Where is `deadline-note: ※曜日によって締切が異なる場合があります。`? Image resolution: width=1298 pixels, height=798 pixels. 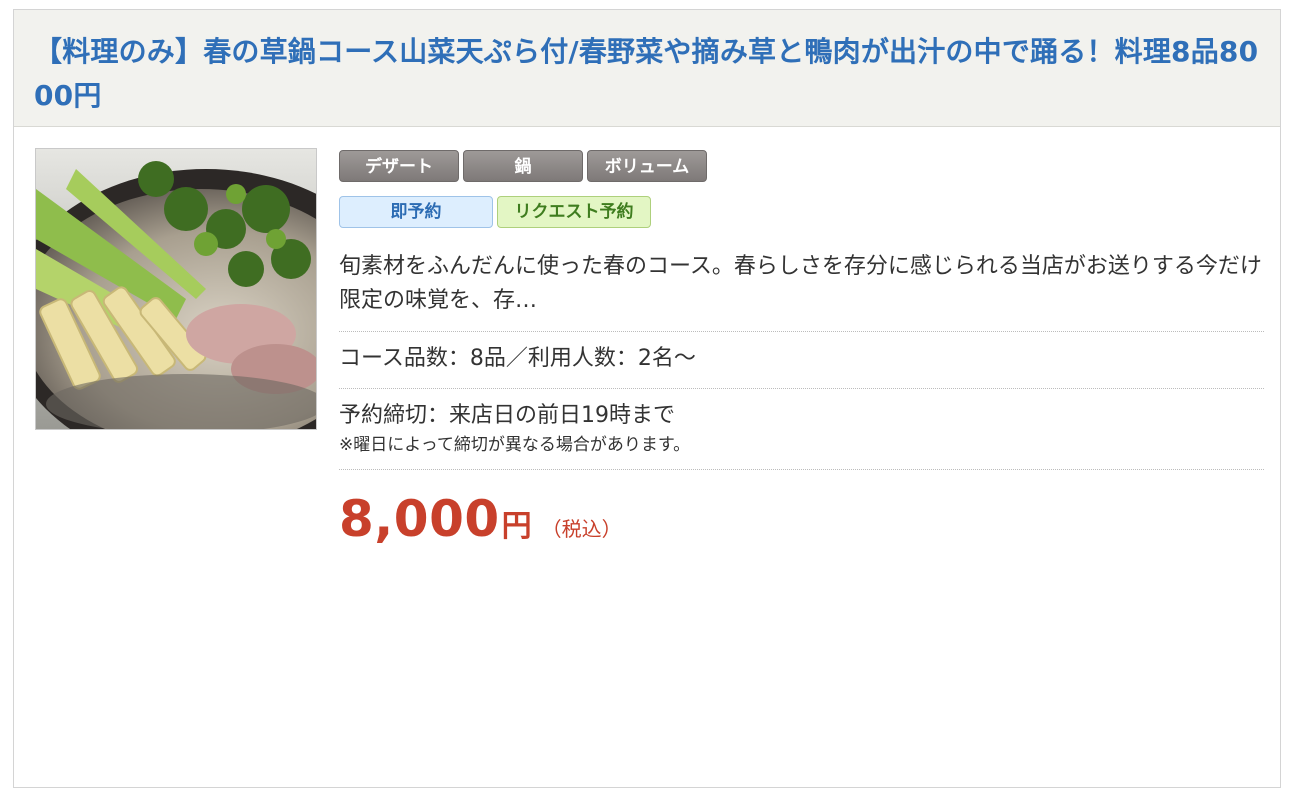 deadline-note: ※曜日によって締切が異なる場合があります。 is located at coordinates (515, 445).